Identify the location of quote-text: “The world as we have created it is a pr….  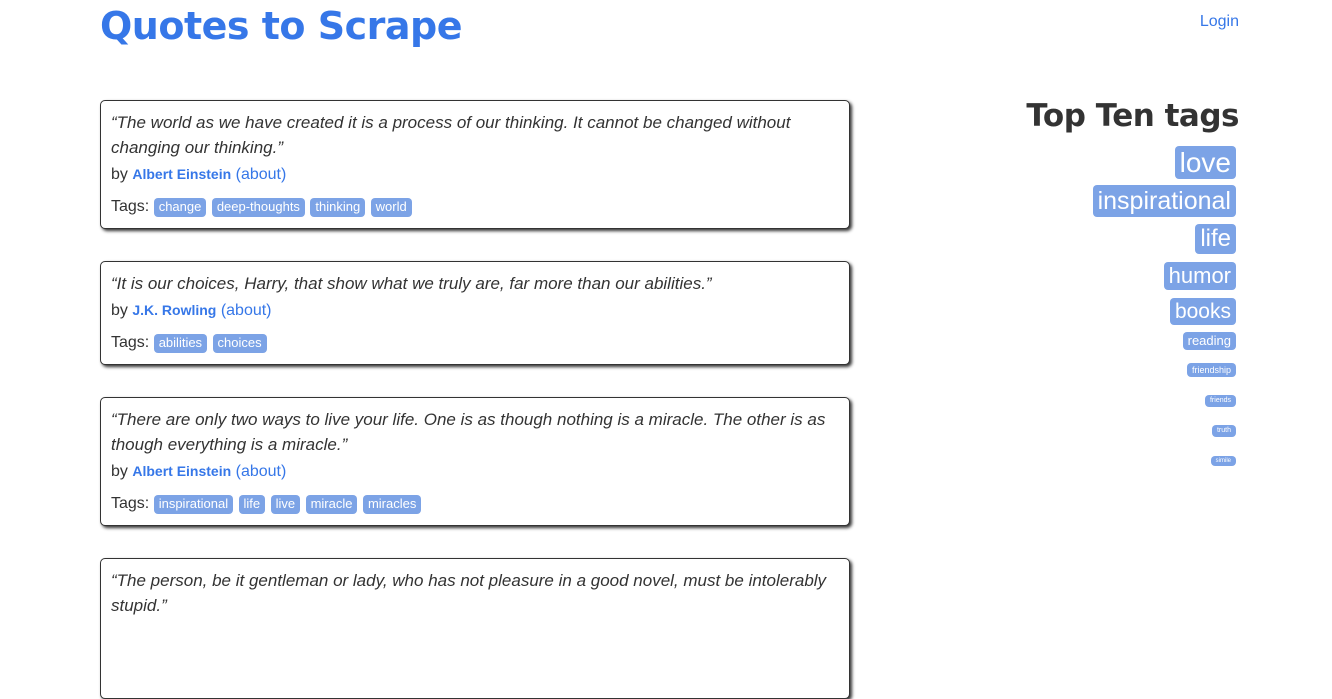
(451, 135).